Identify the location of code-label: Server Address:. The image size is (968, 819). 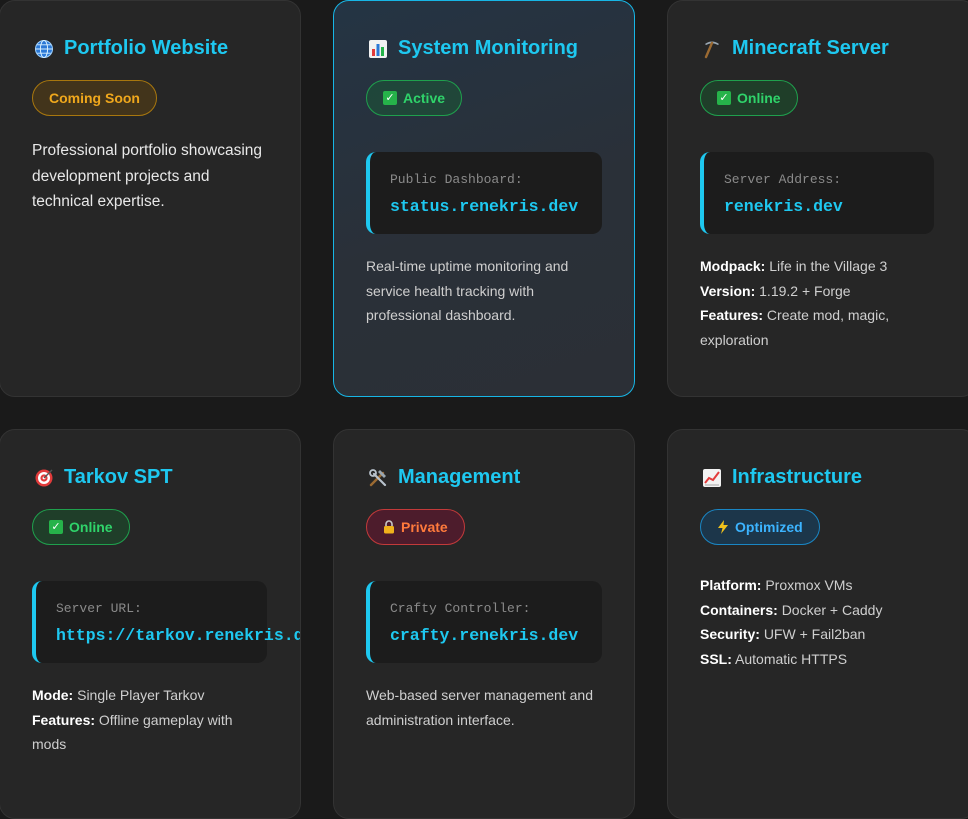
(783, 179).